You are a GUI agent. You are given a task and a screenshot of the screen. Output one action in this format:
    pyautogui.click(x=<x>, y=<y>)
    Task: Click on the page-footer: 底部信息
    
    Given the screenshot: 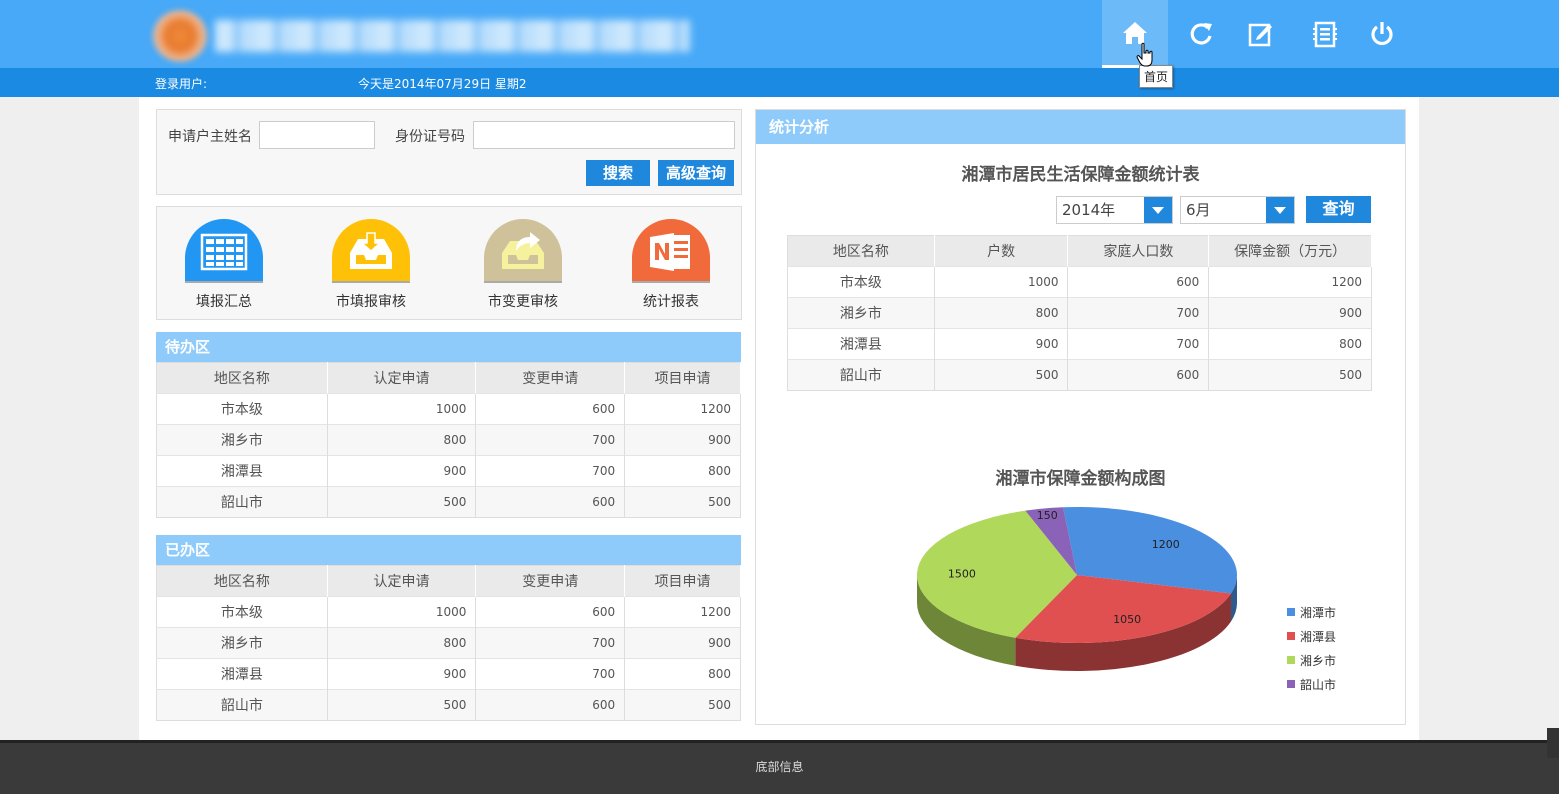 What is the action you would take?
    pyautogui.click(x=779, y=767)
    